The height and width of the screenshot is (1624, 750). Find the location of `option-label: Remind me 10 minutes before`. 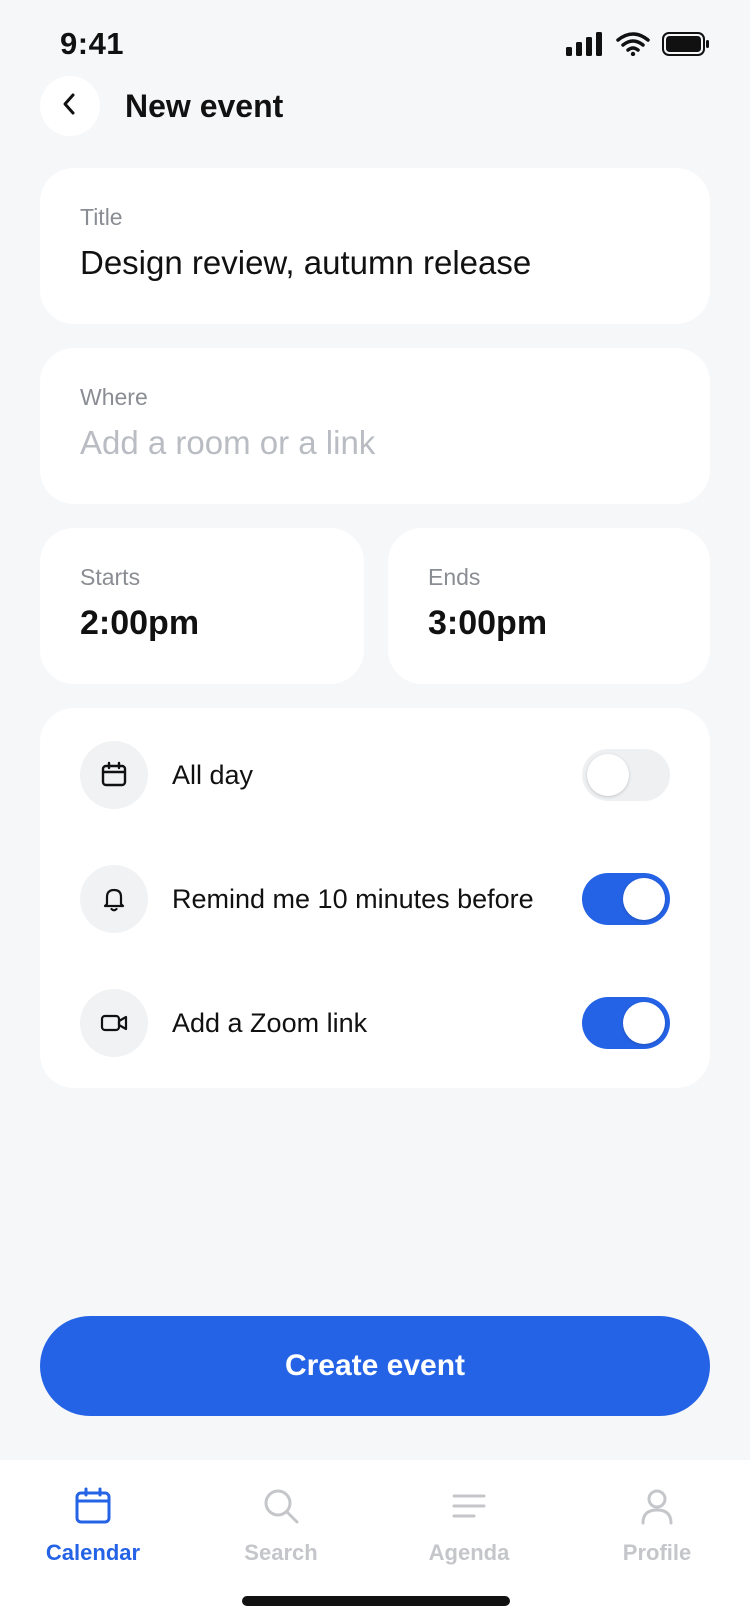

option-label: Remind me 10 minutes before is located at coordinates (353, 898).